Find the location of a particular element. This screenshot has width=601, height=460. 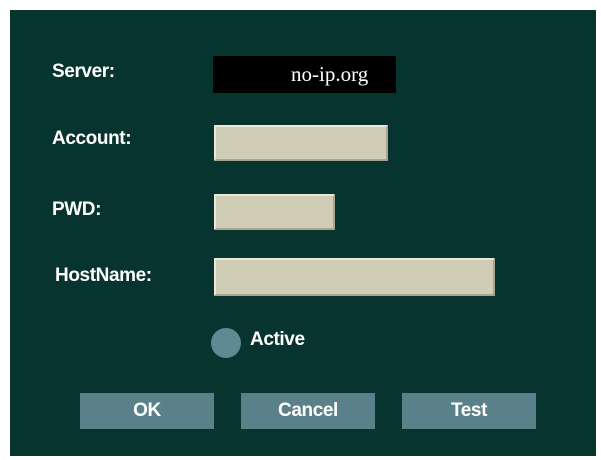

cancel-button: Cancel is located at coordinates (308, 411).